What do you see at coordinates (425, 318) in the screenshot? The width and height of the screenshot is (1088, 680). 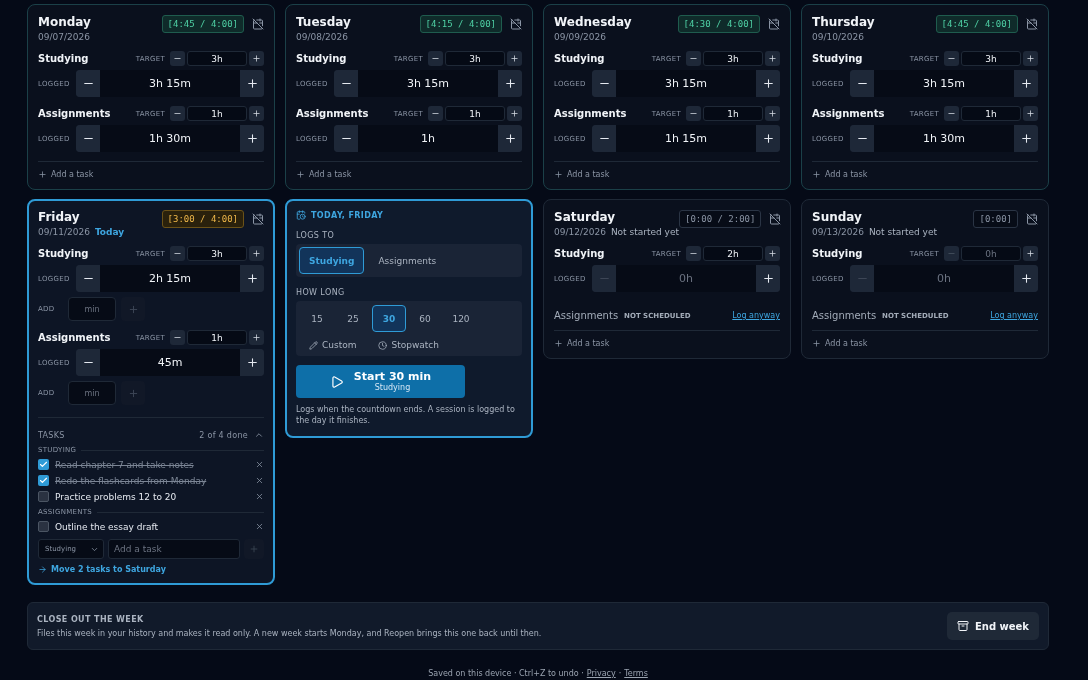 I see `duration-option: 60` at bounding box center [425, 318].